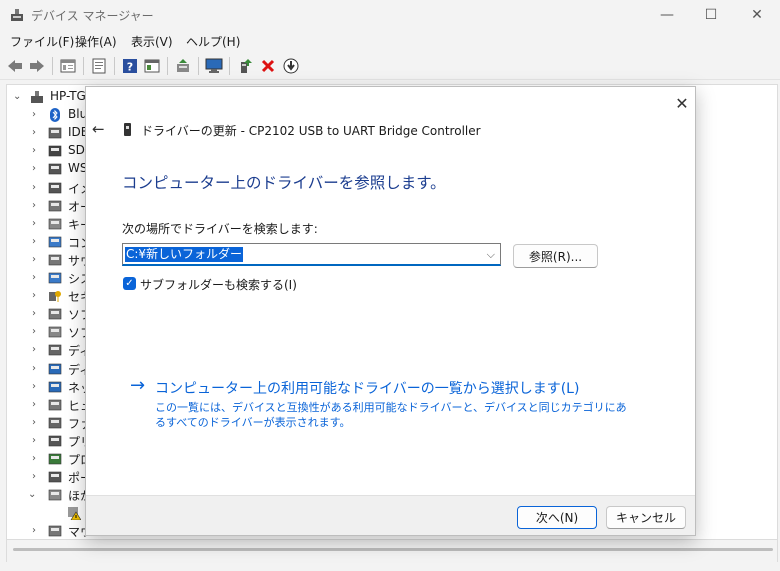  Describe the element at coordinates (757, 15) in the screenshot. I see `close-button: ✕` at that location.